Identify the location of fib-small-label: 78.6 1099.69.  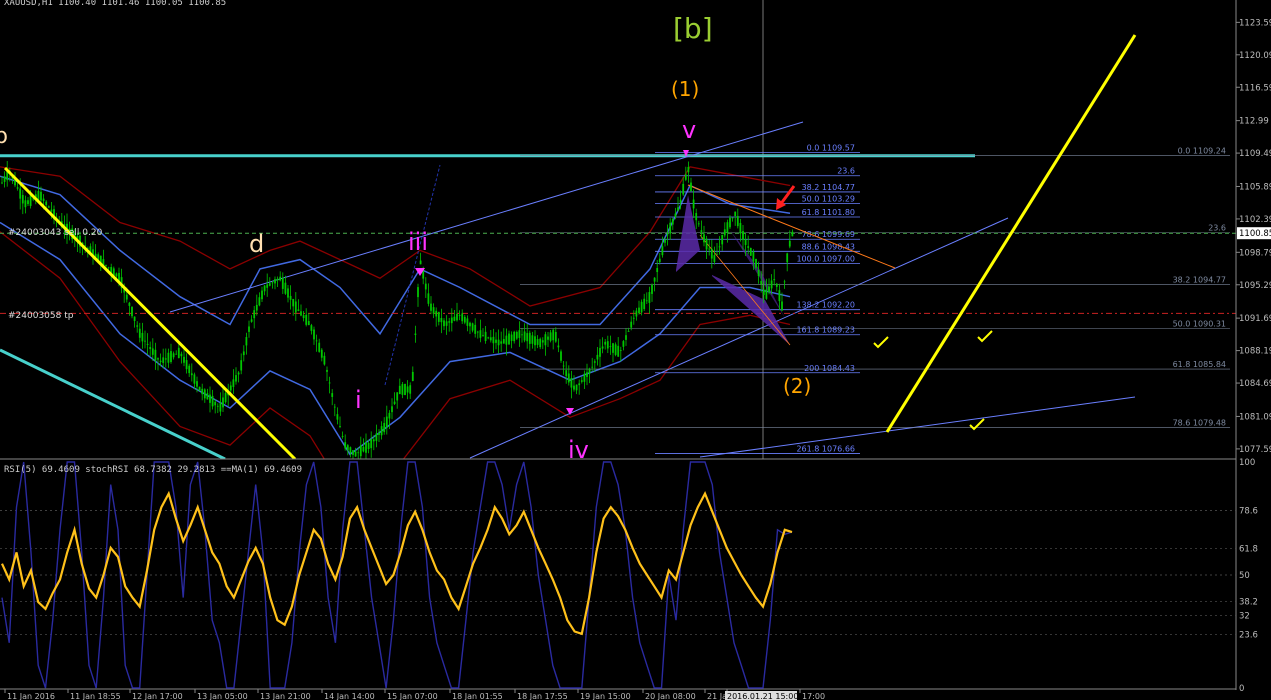
(828, 234).